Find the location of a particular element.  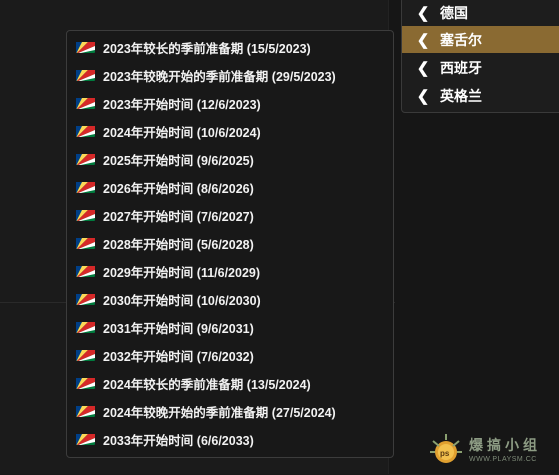

season-menu-item: 2027年开始时间 (7/6/2027) is located at coordinates (230, 215).